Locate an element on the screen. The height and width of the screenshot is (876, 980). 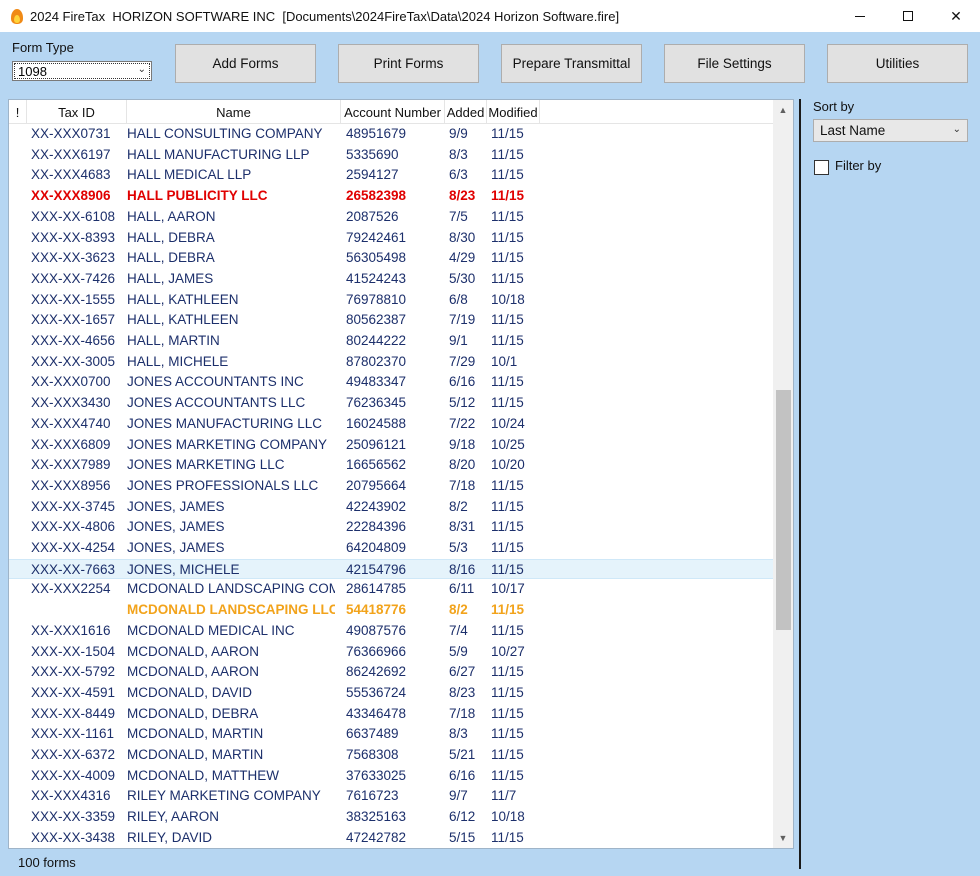
account-number-cell: 16024588 is located at coordinates (376, 423).